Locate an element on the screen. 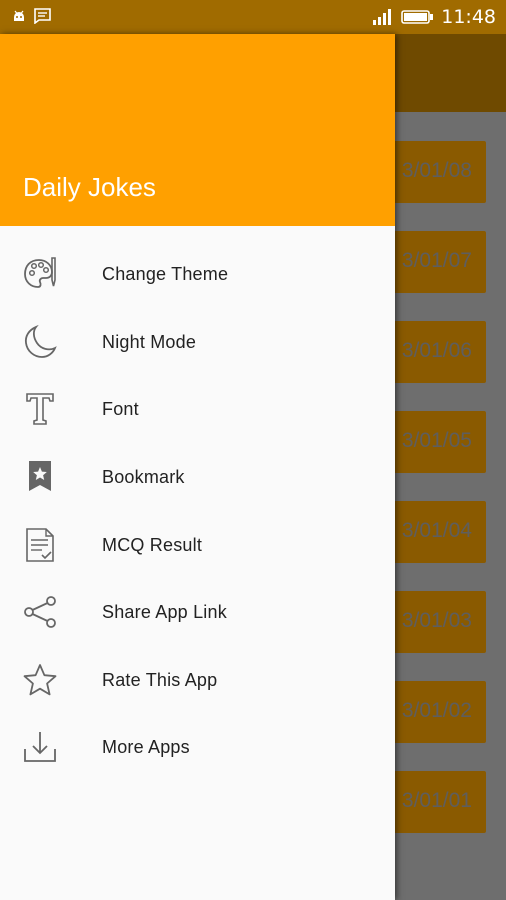 The image size is (506, 900). menu-item-label: Night Mode is located at coordinates (149, 342).